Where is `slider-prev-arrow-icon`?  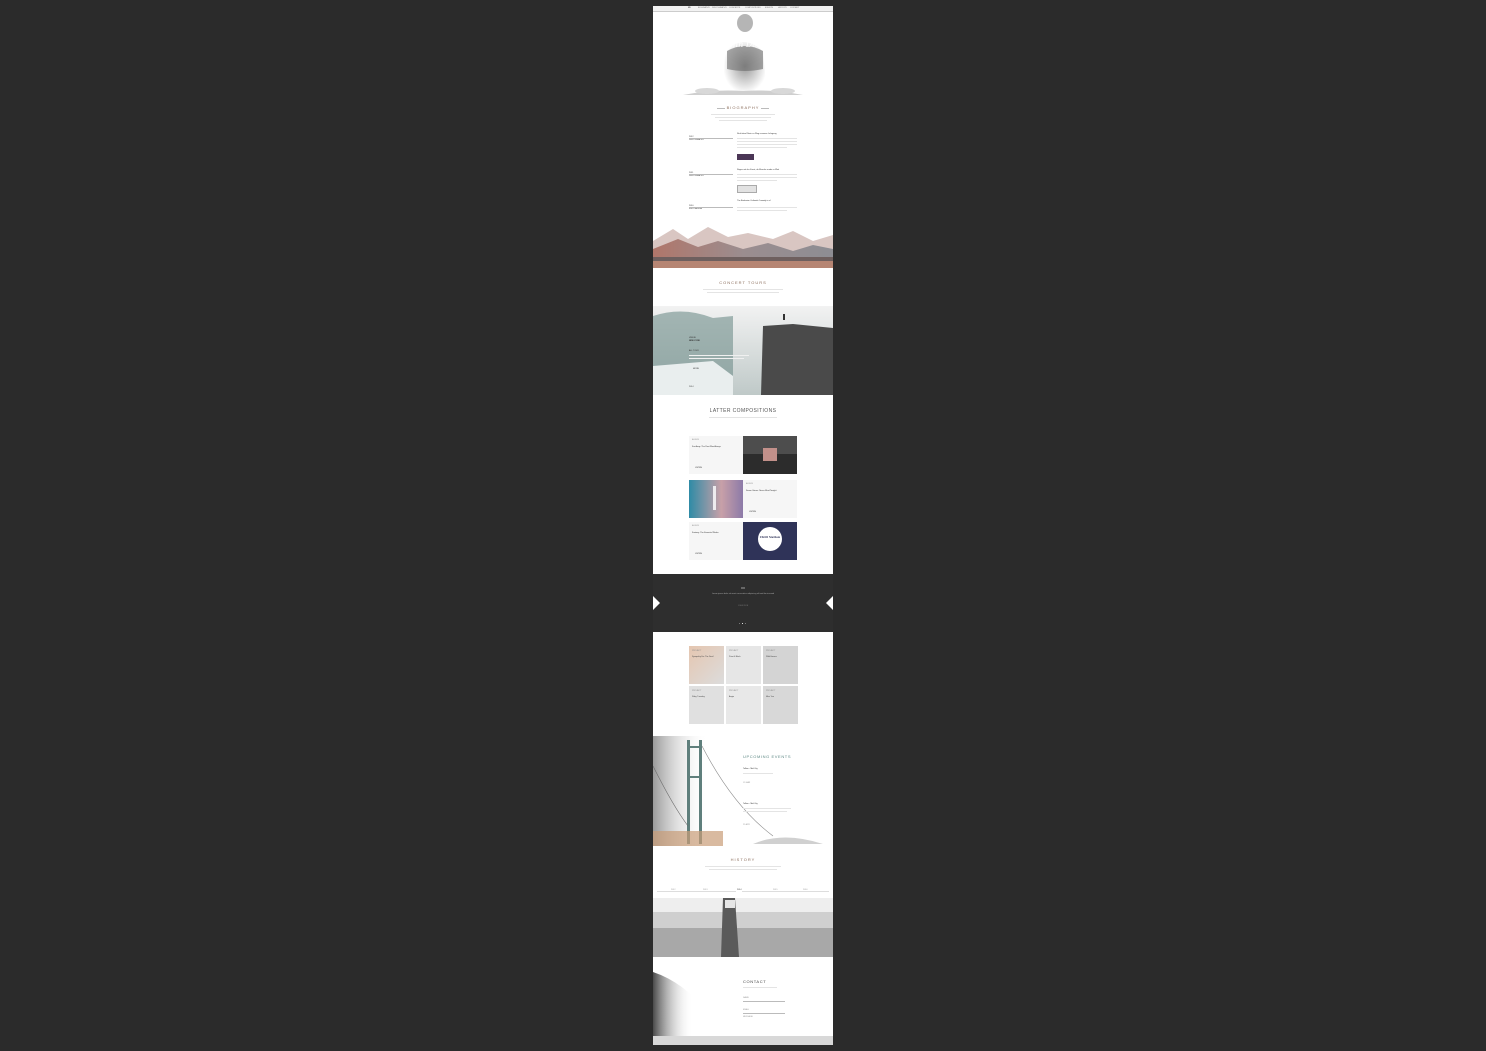
slider-prev-arrow-icon is located at coordinates (656, 603).